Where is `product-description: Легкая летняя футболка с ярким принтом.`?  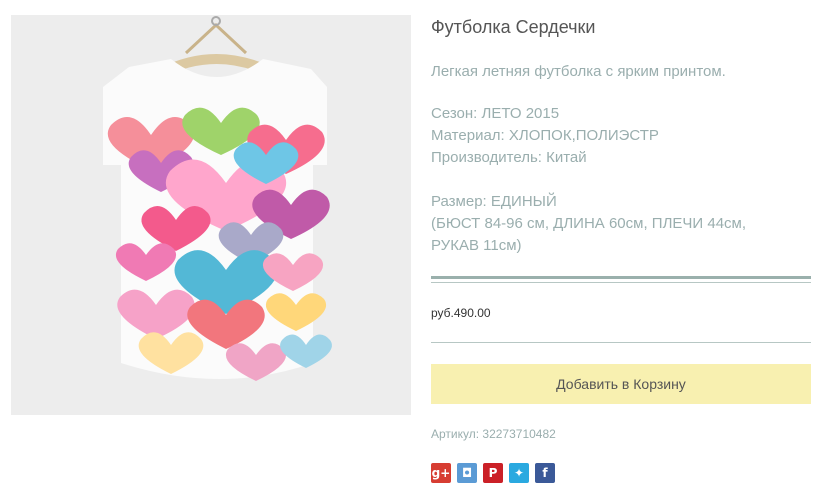
product-description: Легкая летняя футболка с ярким принтом. is located at coordinates (578, 71).